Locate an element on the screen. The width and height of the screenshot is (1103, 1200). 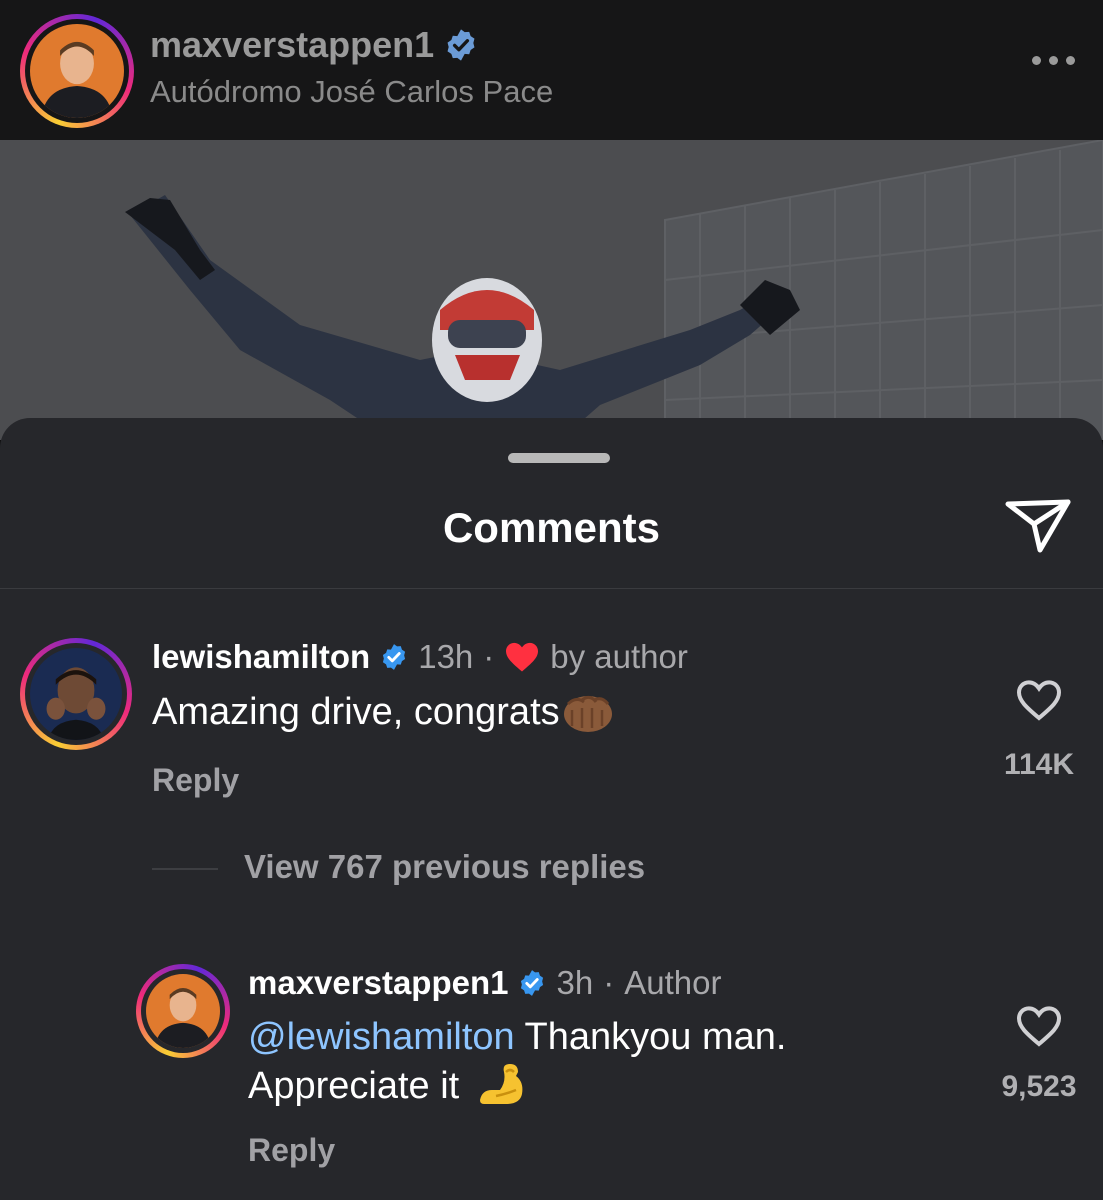
like-count: 114K is located at coordinates (1039, 764).